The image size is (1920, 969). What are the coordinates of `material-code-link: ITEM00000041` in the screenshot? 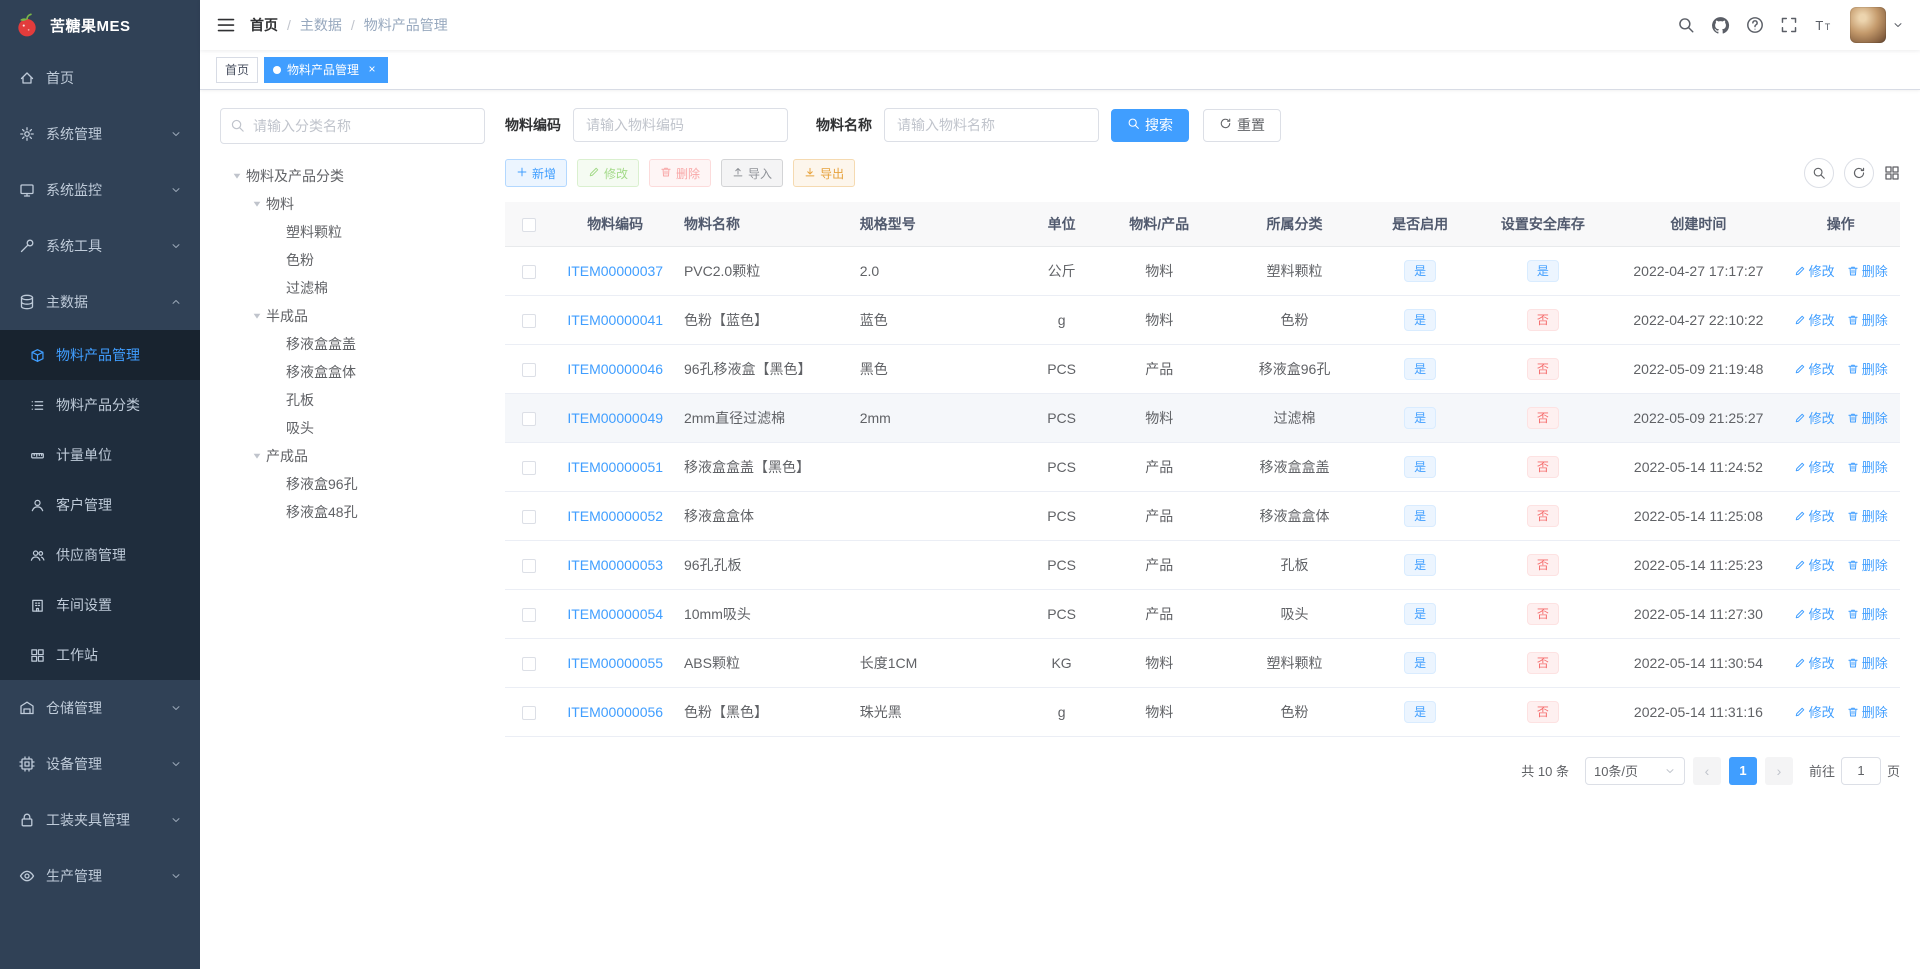 It's located at (615, 320).